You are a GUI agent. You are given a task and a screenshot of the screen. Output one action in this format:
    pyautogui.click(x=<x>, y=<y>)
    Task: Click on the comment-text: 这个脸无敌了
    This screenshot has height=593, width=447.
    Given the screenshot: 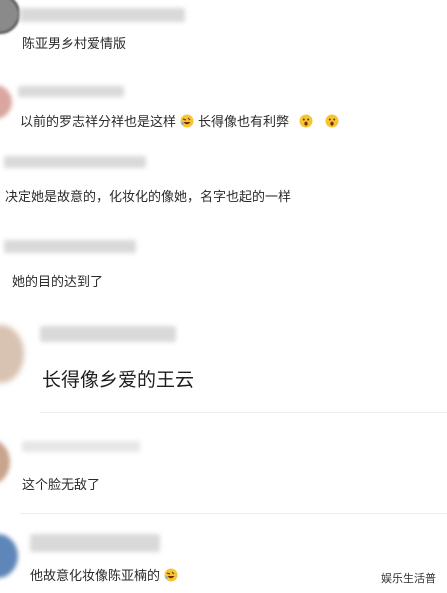 What is the action you would take?
    pyautogui.click(x=61, y=485)
    